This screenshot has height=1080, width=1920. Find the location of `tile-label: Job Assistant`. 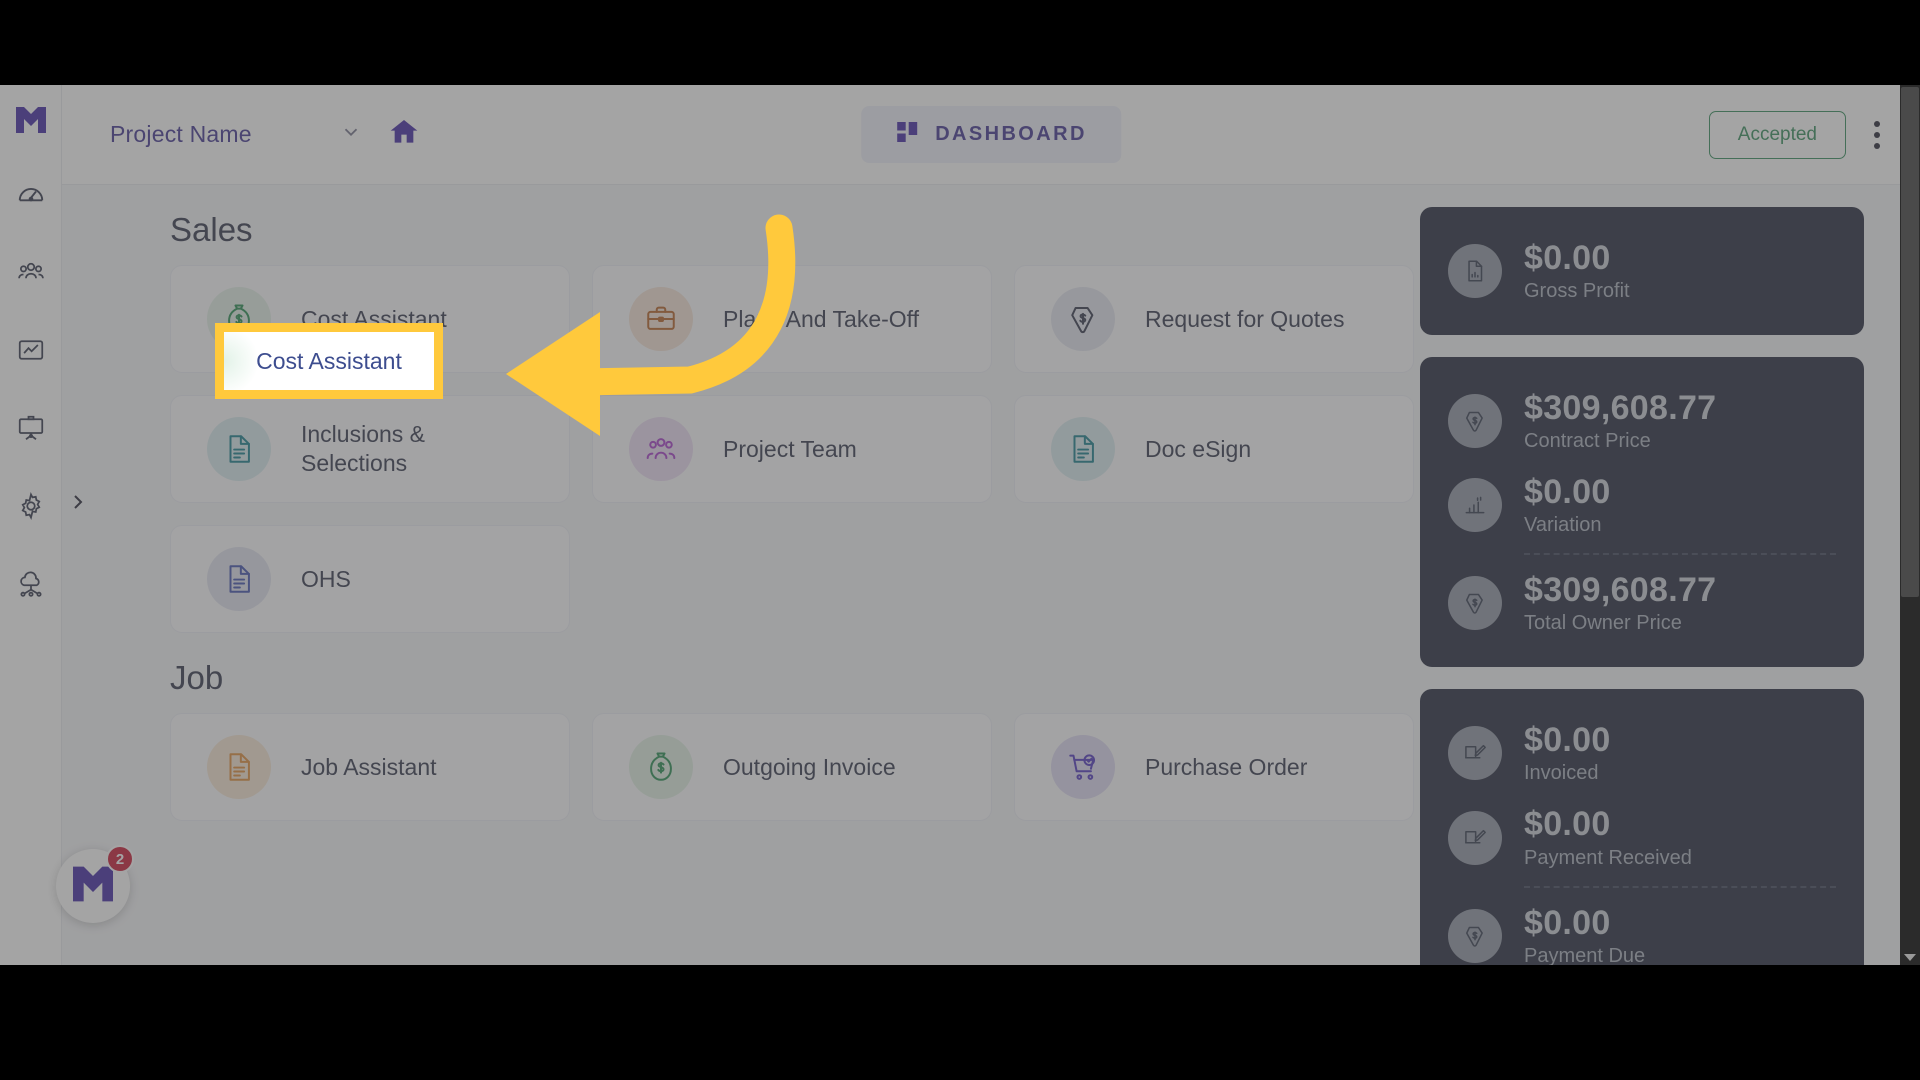

tile-label: Job Assistant is located at coordinates (369, 766).